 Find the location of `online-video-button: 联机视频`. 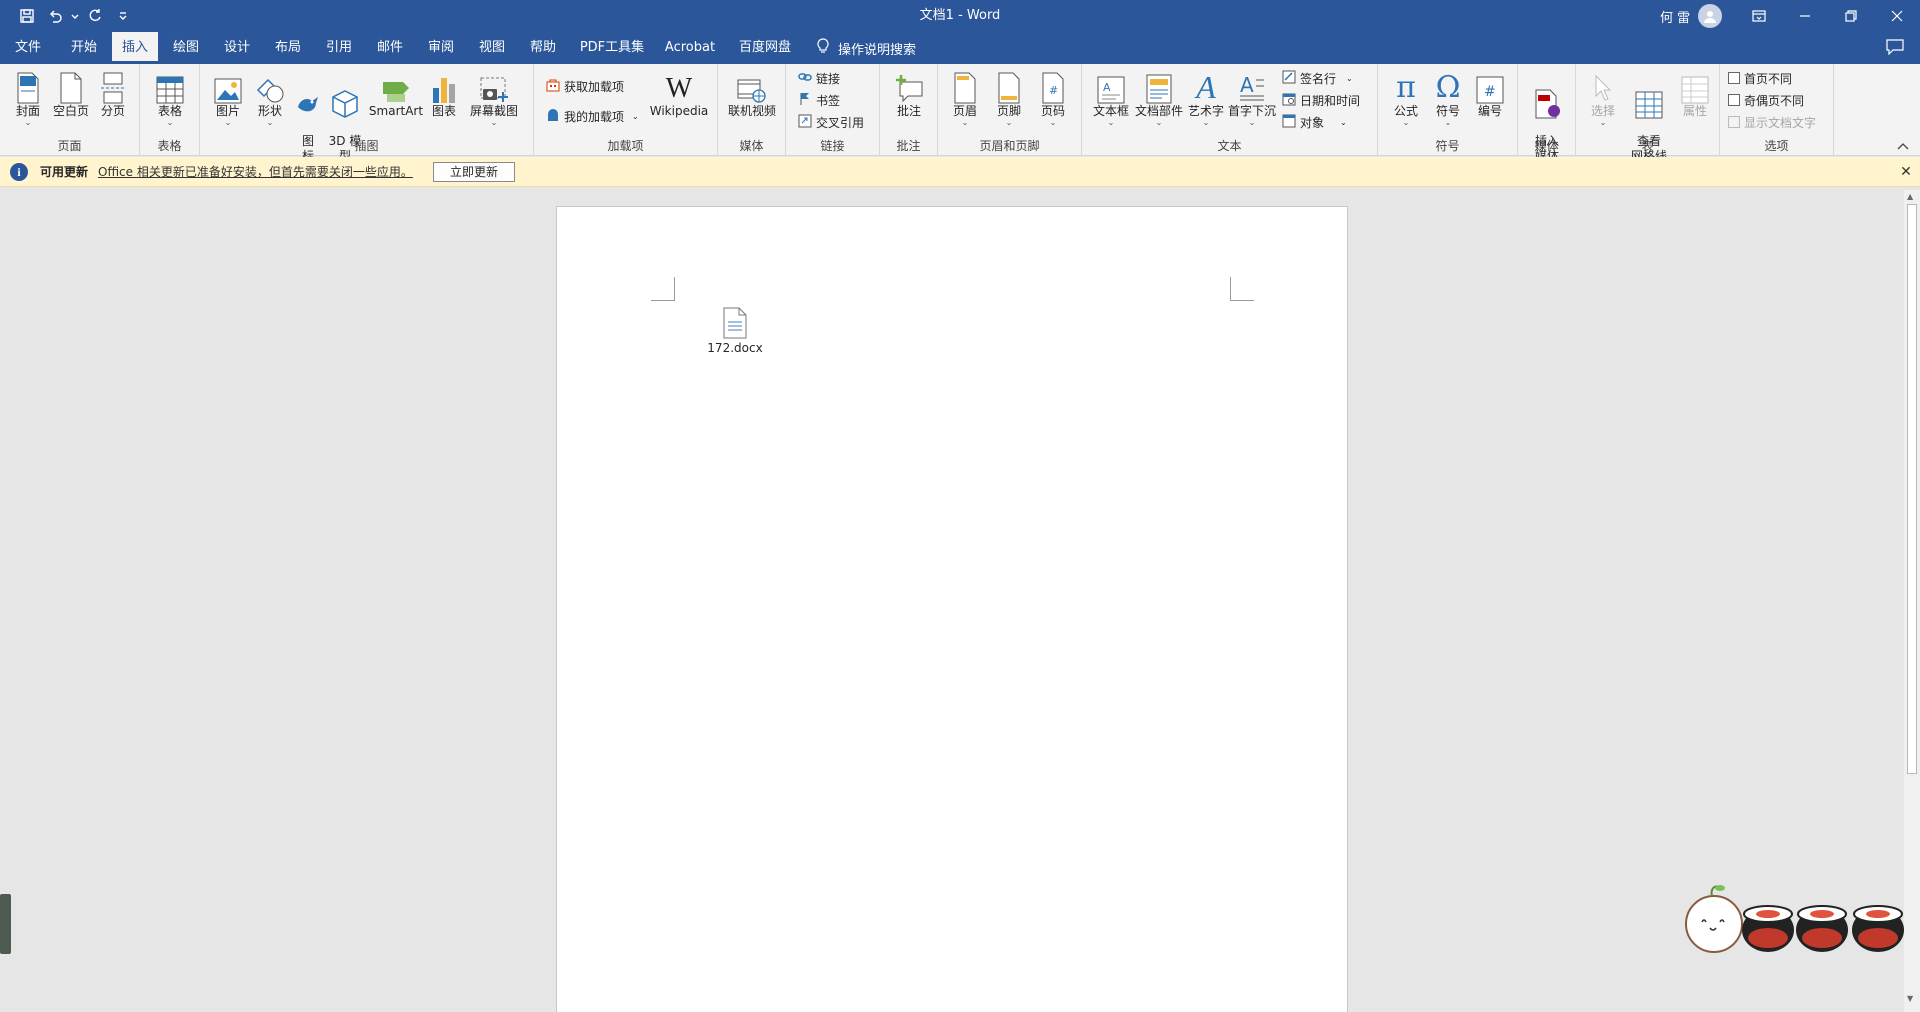

online-video-button: 联机视频 is located at coordinates (752, 93).